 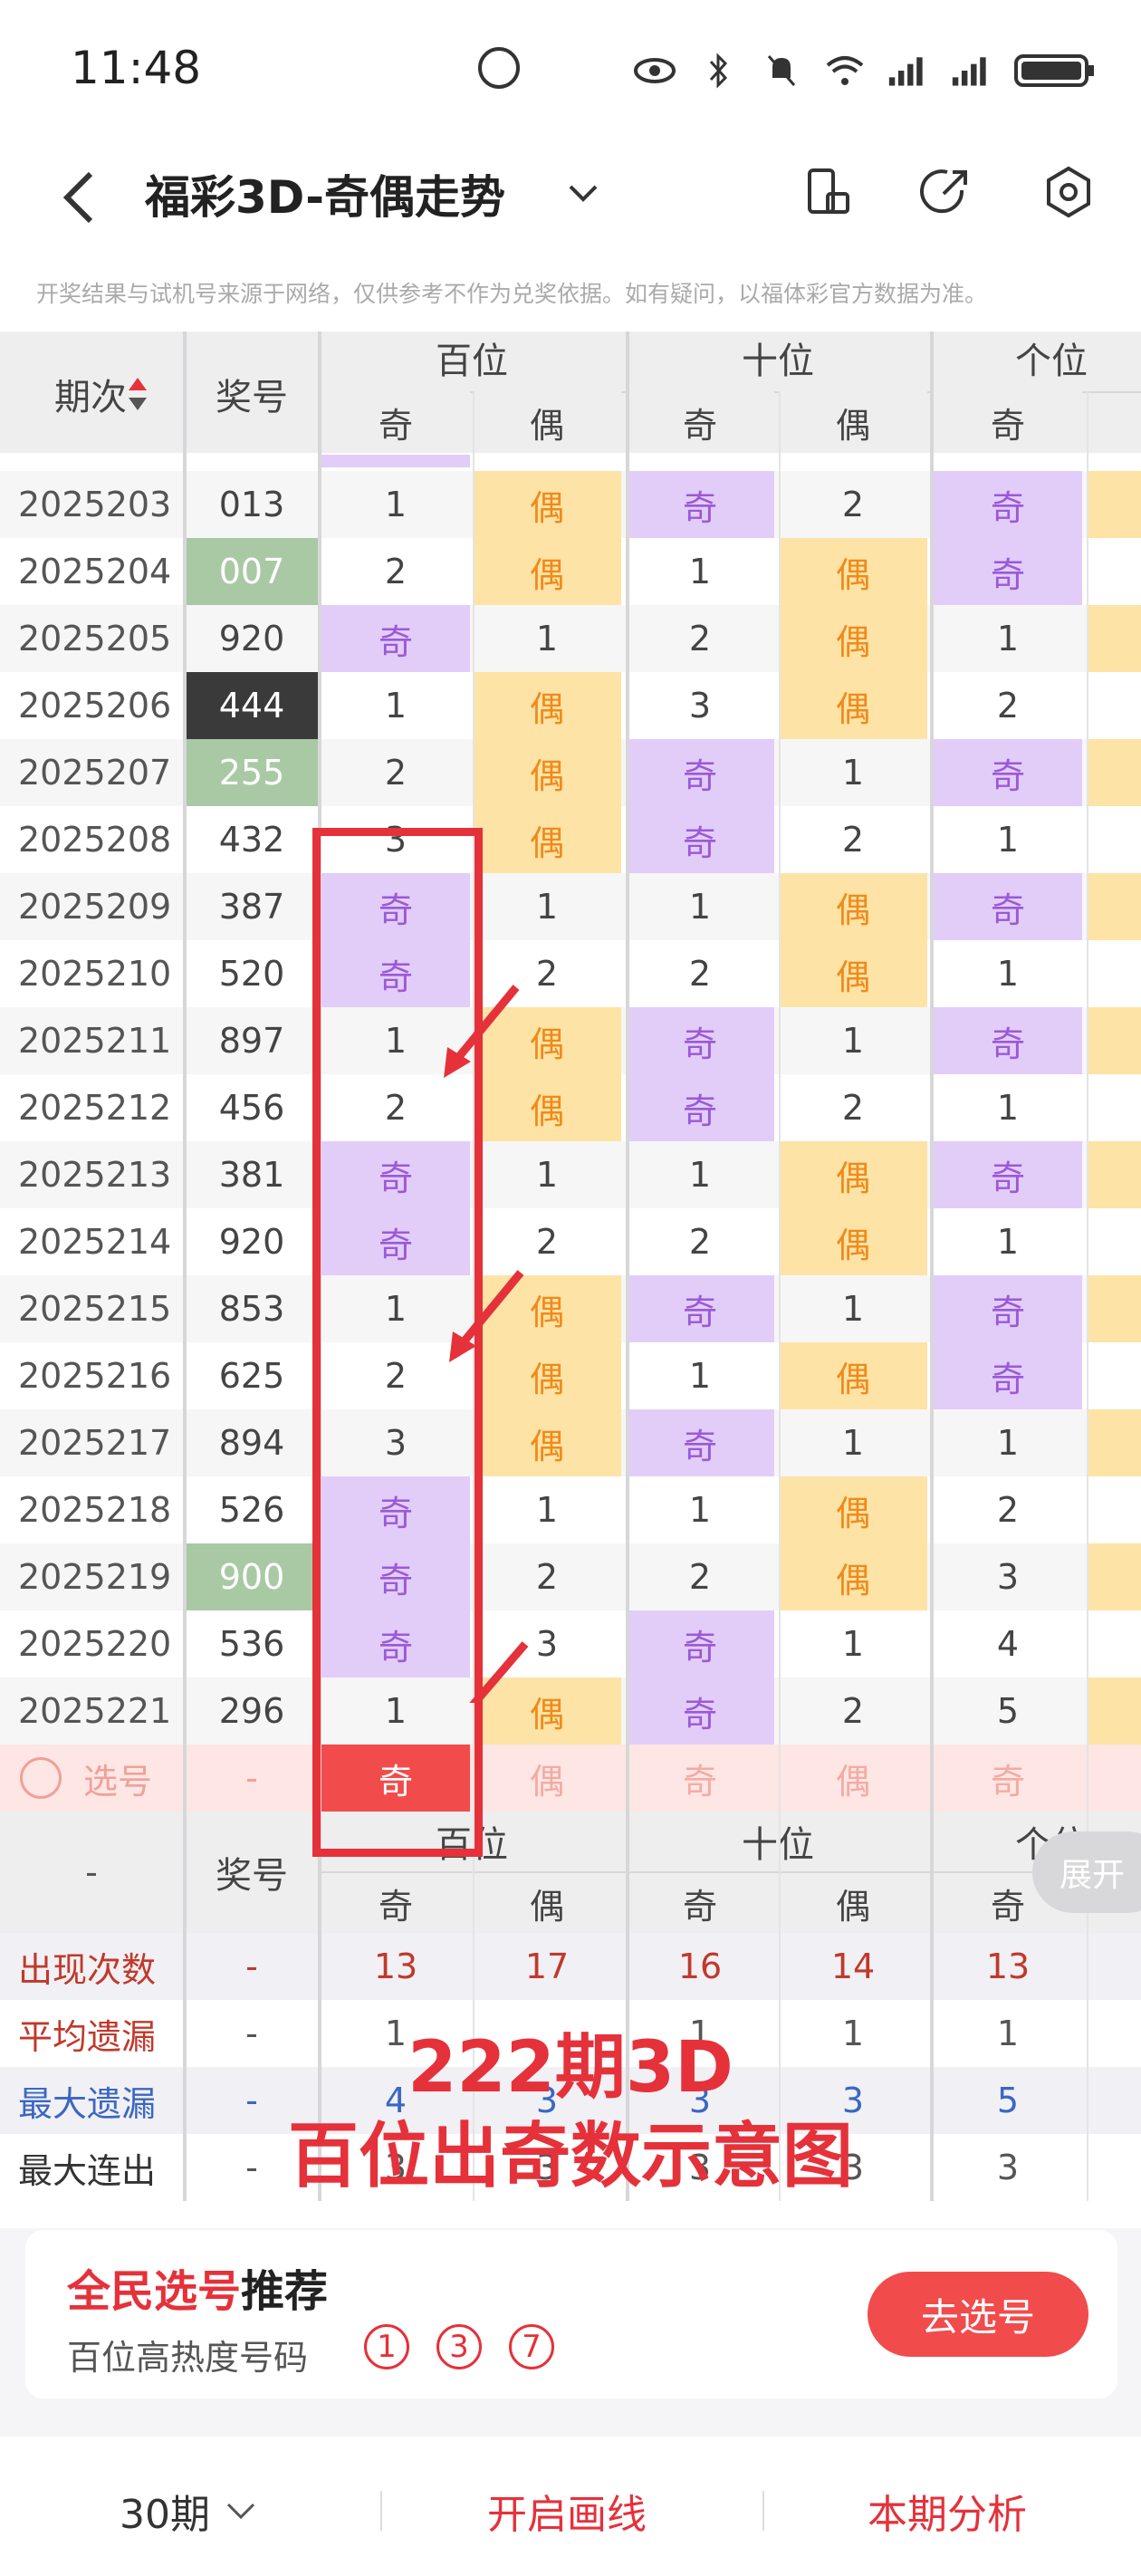 I want to click on trend-cell: 3, so click(x=700, y=706).